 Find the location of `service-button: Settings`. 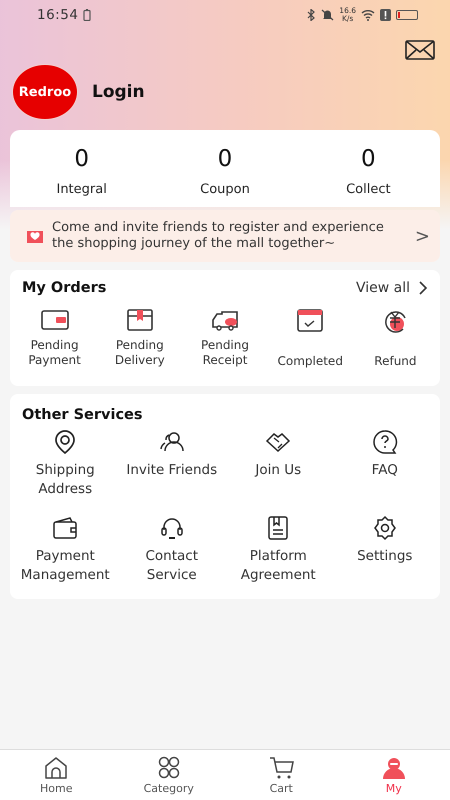

service-button: Settings is located at coordinates (385, 540).